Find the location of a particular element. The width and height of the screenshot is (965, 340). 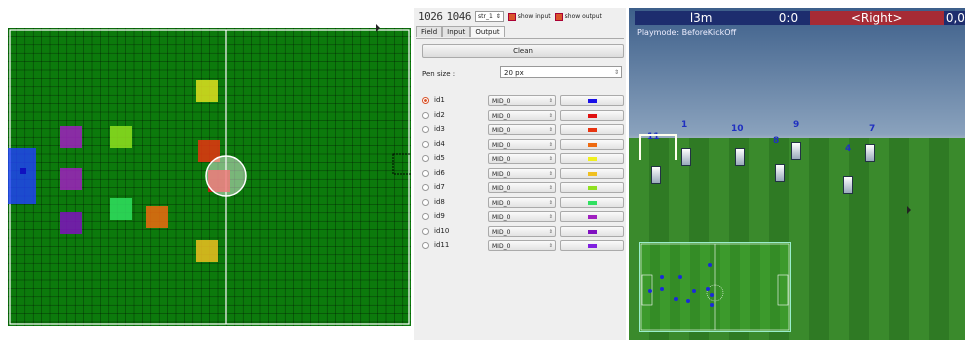

player-number: 7 is located at coordinates (872, 129).